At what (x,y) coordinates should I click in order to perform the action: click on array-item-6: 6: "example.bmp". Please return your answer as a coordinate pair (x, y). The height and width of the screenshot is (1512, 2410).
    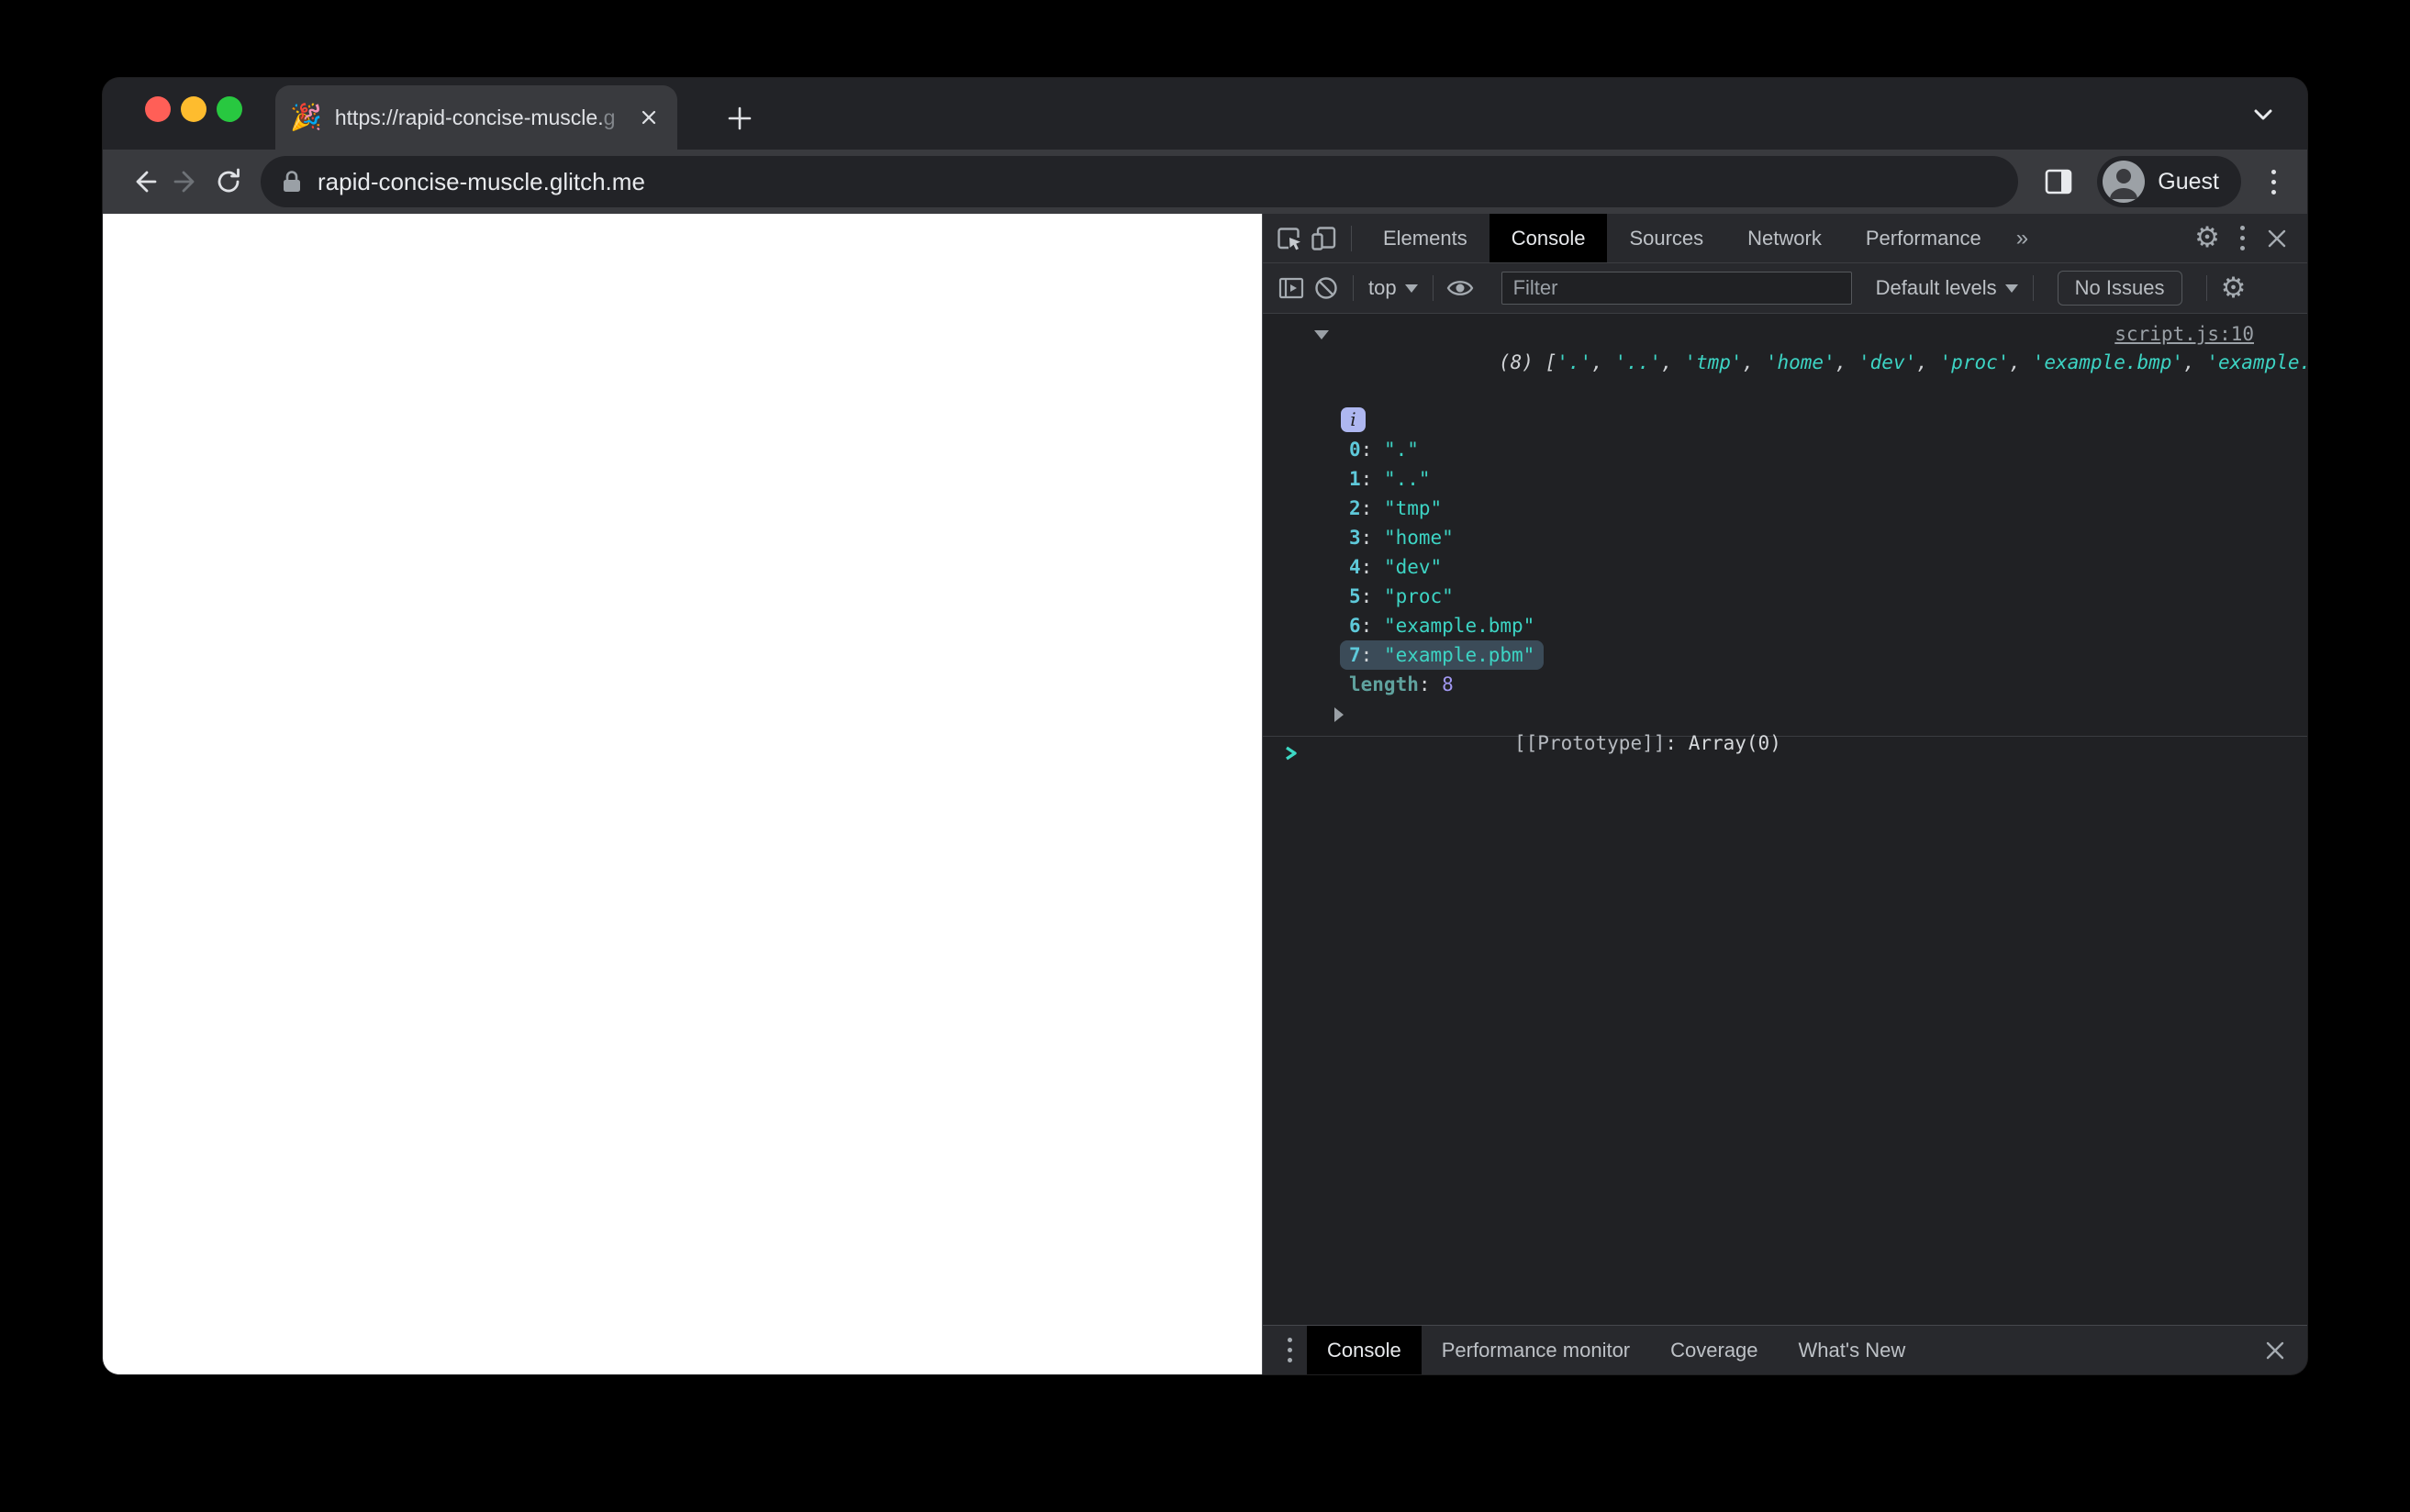
    Looking at the image, I should click on (1795, 626).